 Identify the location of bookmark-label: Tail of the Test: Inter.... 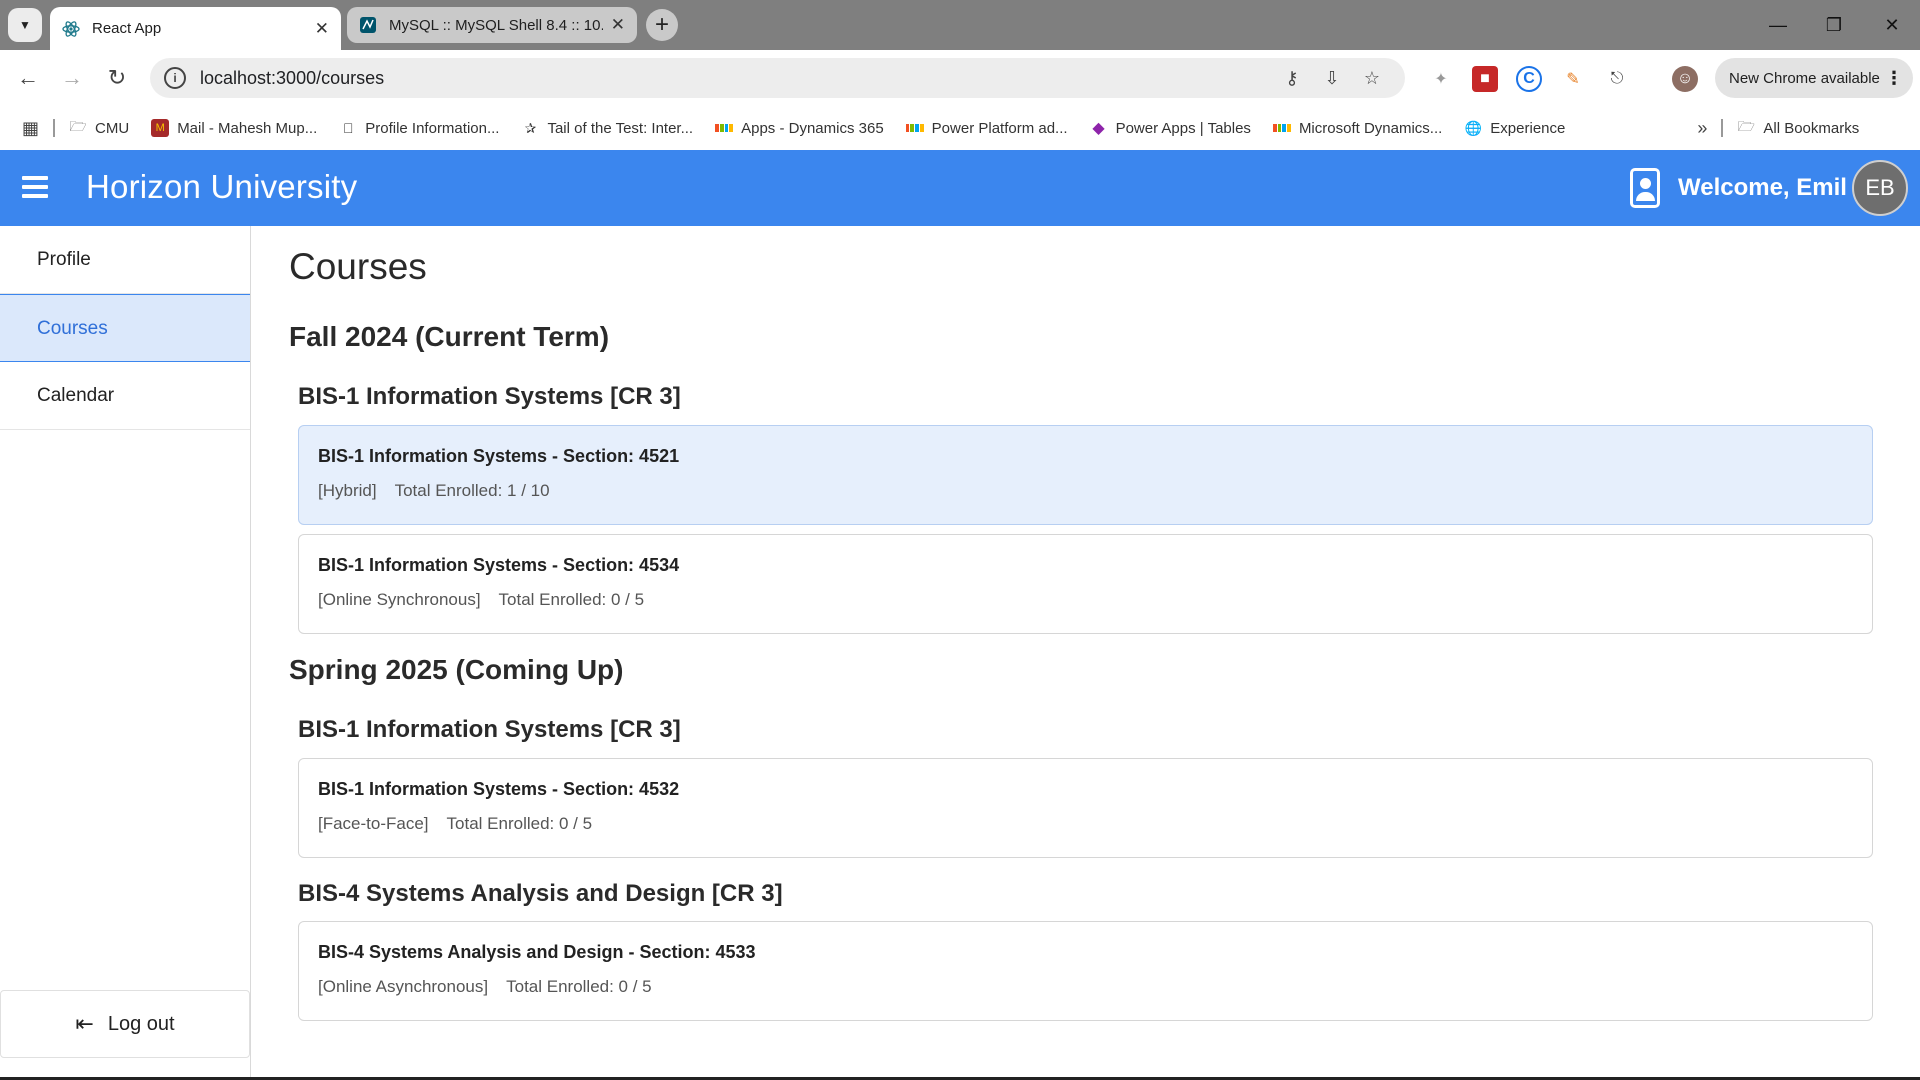
(620, 128).